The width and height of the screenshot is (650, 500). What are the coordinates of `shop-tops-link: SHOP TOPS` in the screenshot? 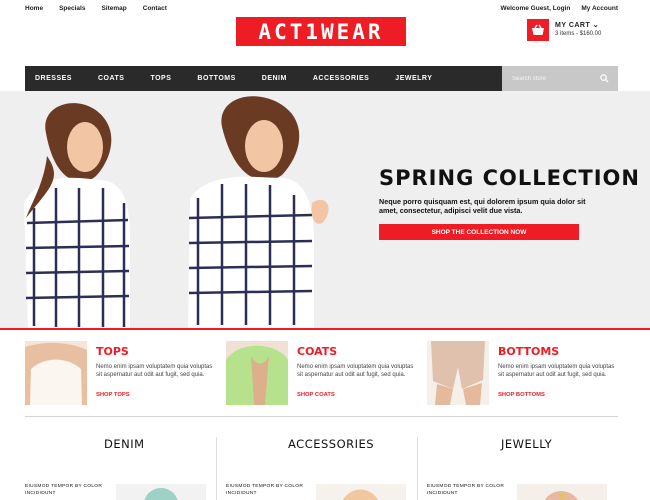 It's located at (113, 395).